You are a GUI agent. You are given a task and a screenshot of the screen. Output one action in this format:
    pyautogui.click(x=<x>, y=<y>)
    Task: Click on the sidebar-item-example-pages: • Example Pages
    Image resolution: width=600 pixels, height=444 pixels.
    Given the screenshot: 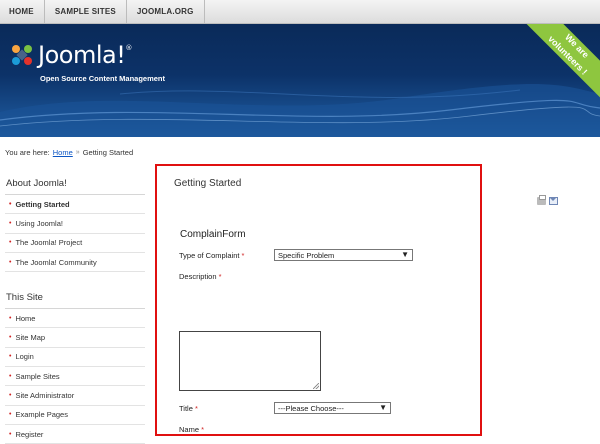 What is the action you would take?
    pyautogui.click(x=75, y=415)
    